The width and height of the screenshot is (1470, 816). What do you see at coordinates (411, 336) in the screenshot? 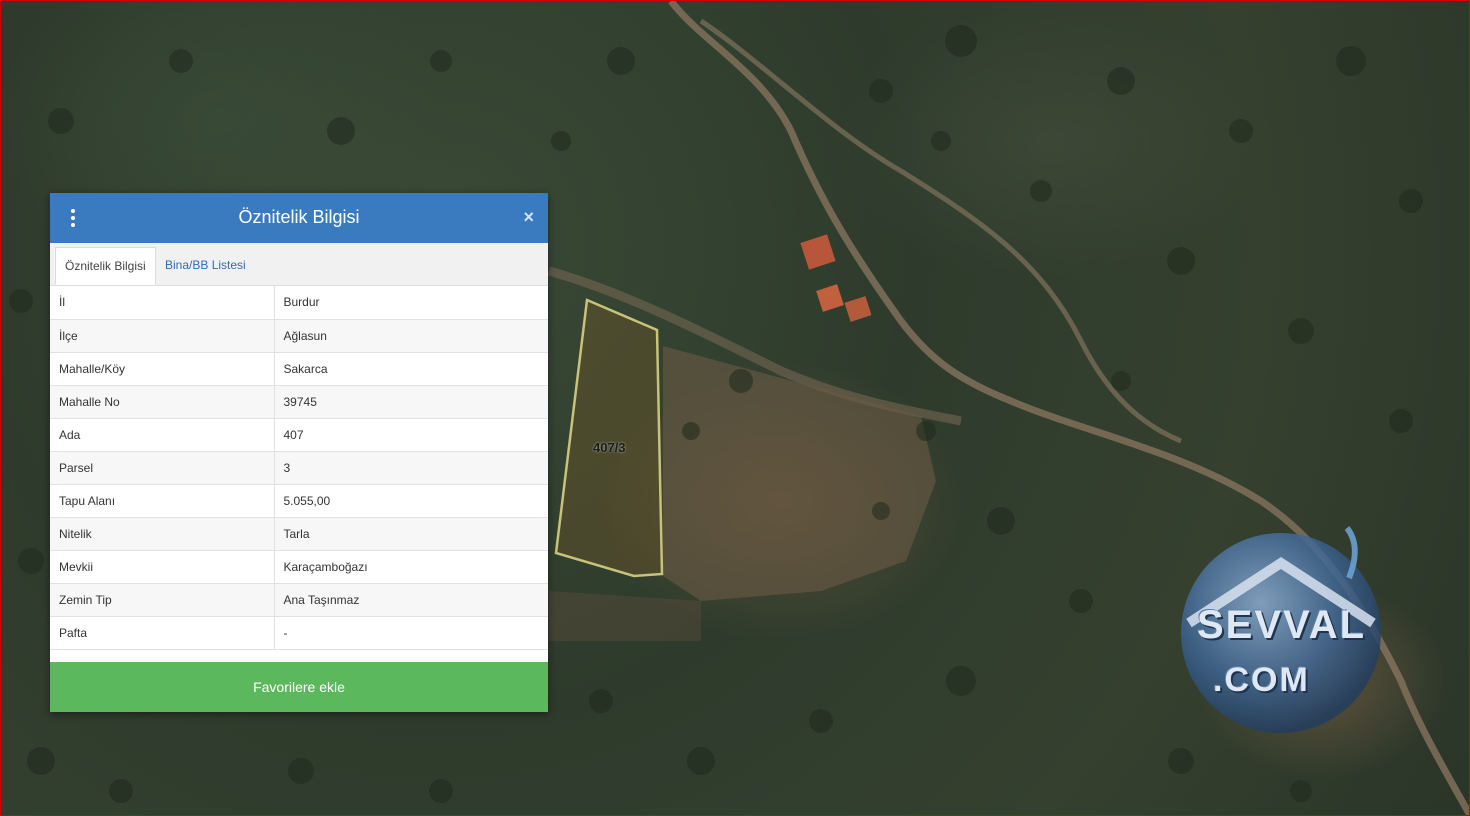
I see `row-value: Ağlasun` at bounding box center [411, 336].